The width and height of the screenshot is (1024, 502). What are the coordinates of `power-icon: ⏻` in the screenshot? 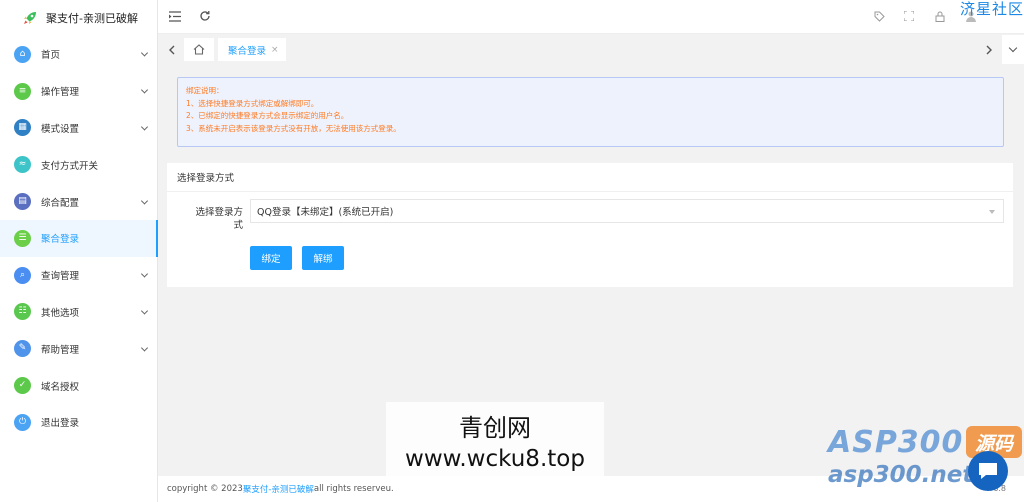 It's located at (22, 422).